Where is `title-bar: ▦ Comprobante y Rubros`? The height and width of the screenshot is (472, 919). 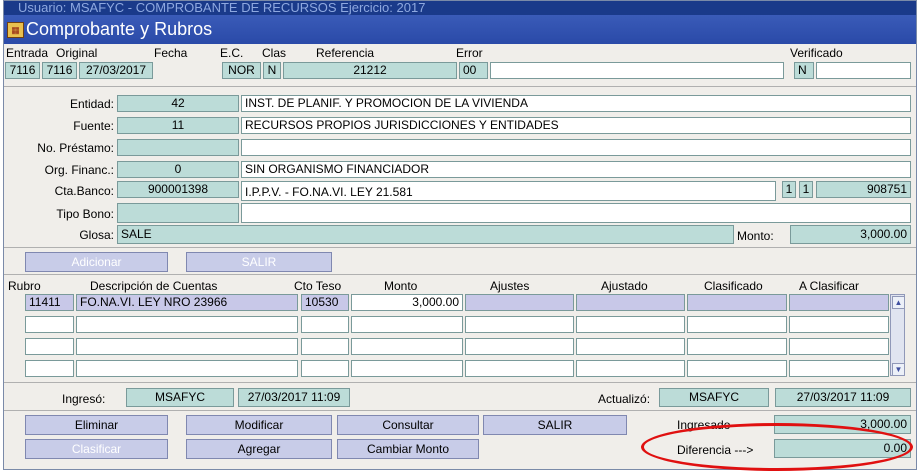 title-bar: ▦ Comprobante y Rubros is located at coordinates (460, 29).